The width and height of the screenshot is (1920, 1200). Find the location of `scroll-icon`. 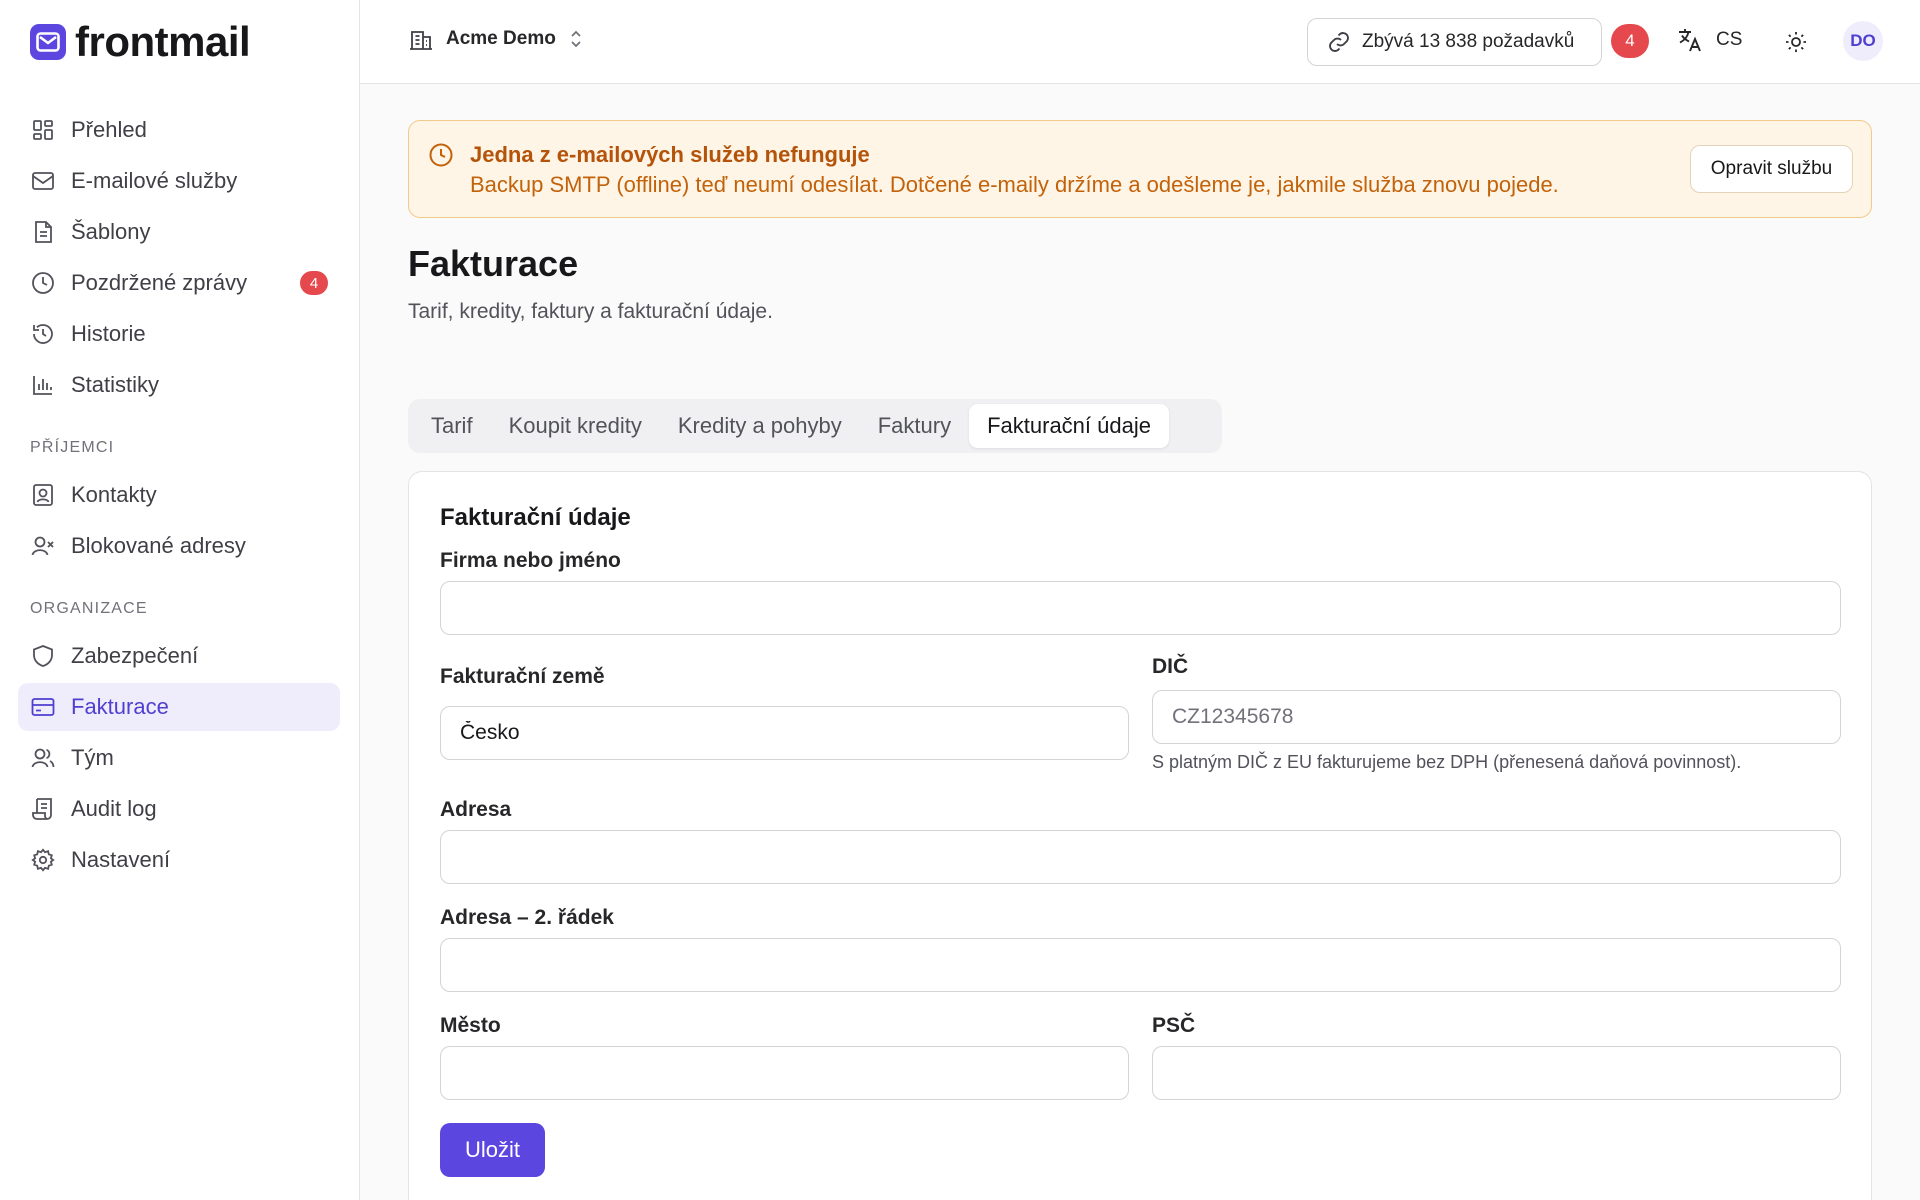

scroll-icon is located at coordinates (43, 809).